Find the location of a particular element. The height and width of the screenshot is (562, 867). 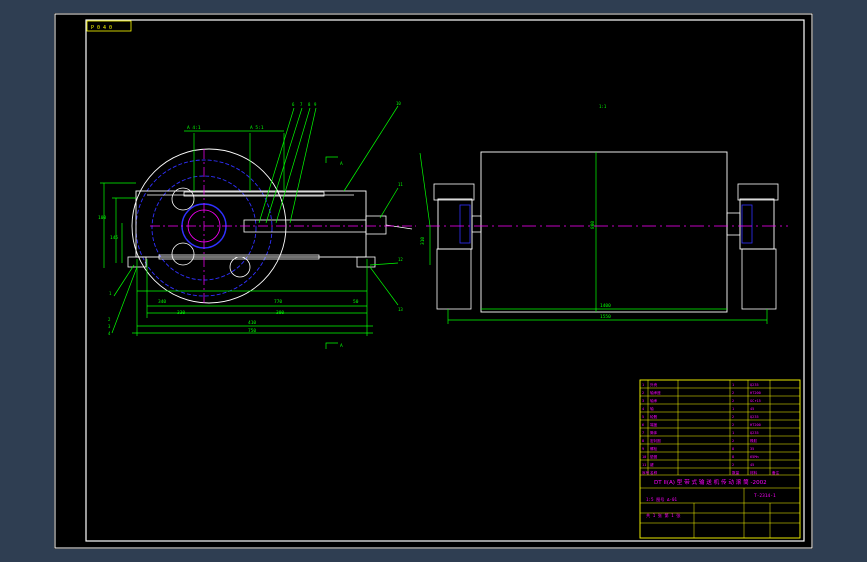

foot-right is located at coordinates (366, 262).